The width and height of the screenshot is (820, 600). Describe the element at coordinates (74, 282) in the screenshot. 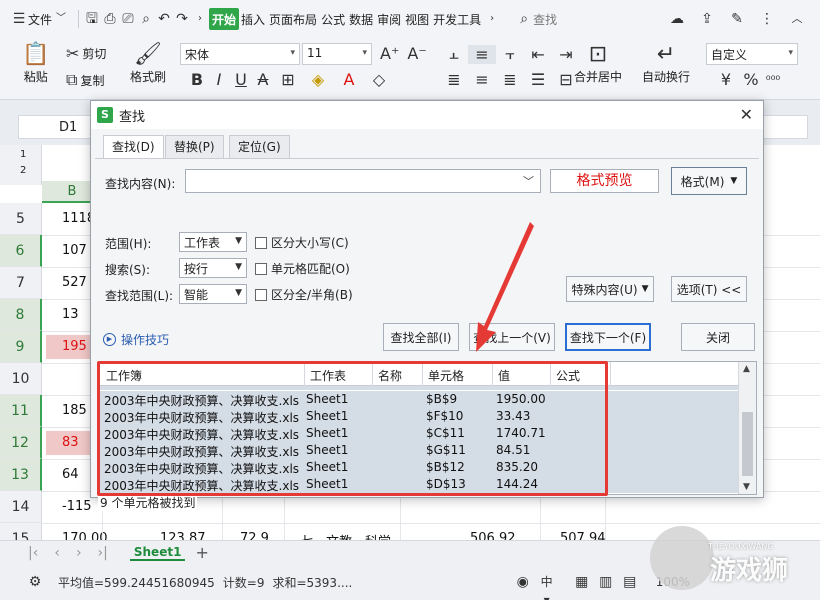

I see `cell-value: 527` at that location.